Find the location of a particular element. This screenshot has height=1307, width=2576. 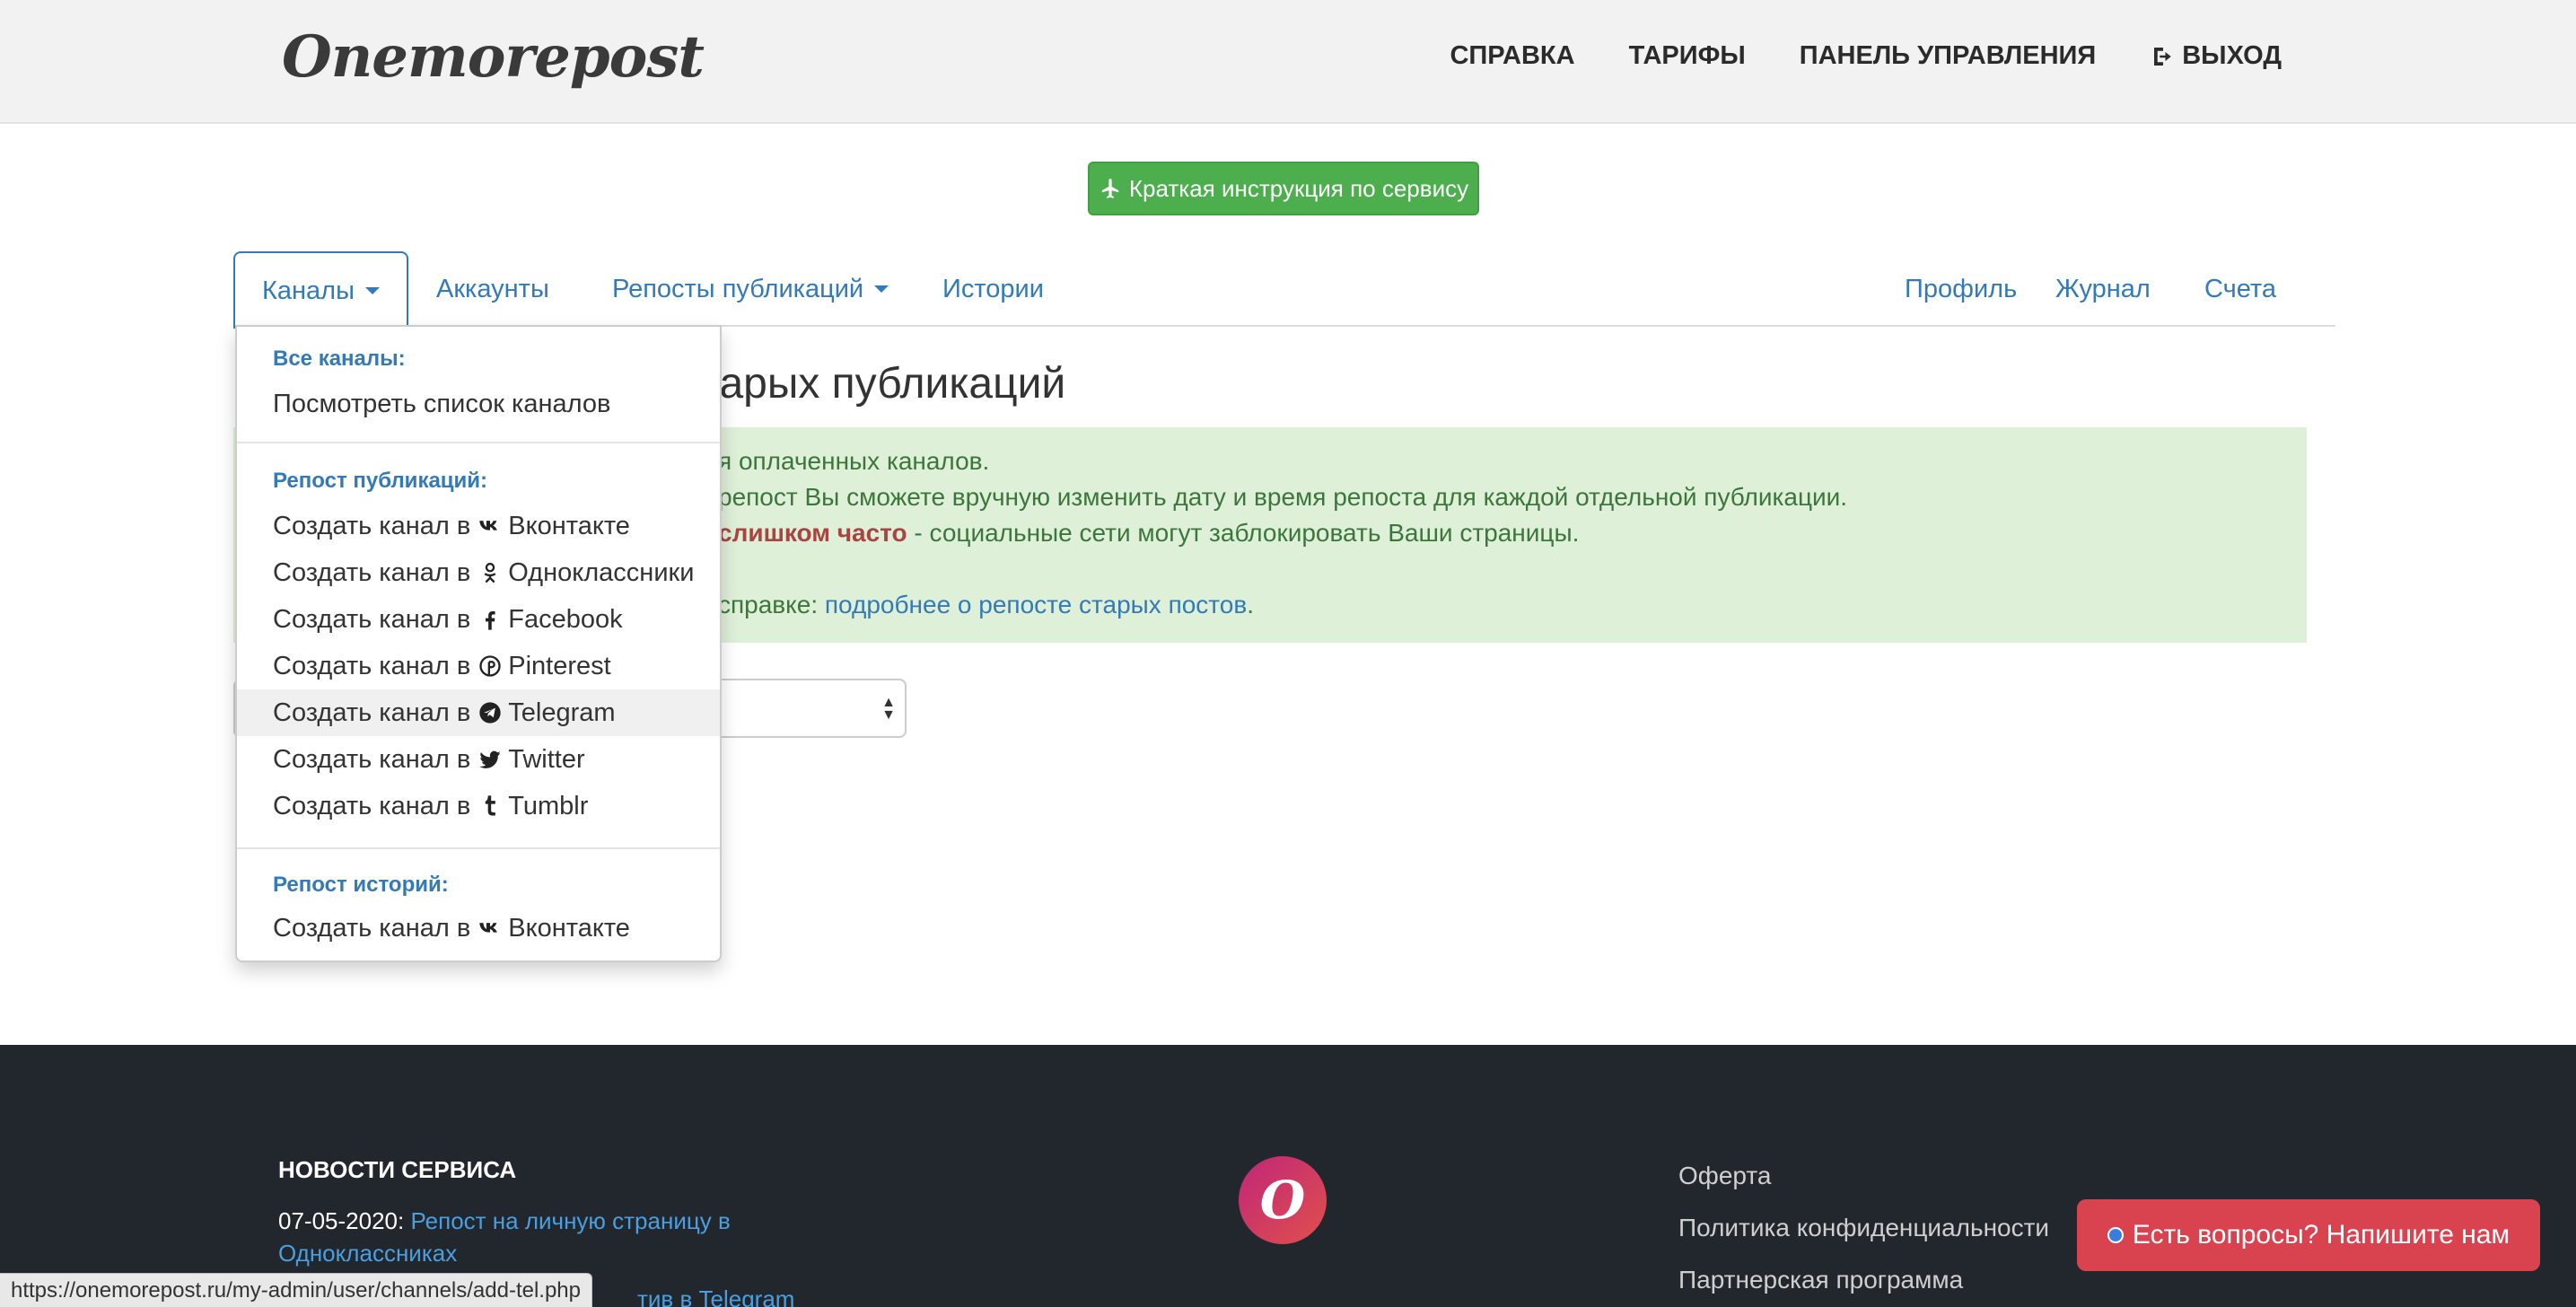

twitter-icon is located at coordinates (490, 759).